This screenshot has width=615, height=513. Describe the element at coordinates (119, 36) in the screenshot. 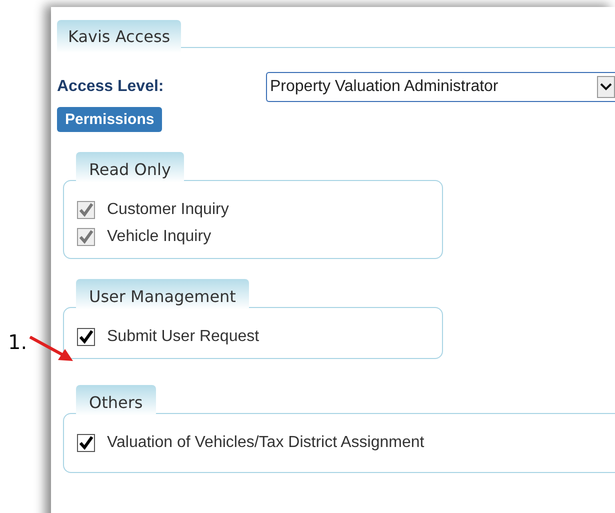

I see `tab: Kavis Access` at that location.